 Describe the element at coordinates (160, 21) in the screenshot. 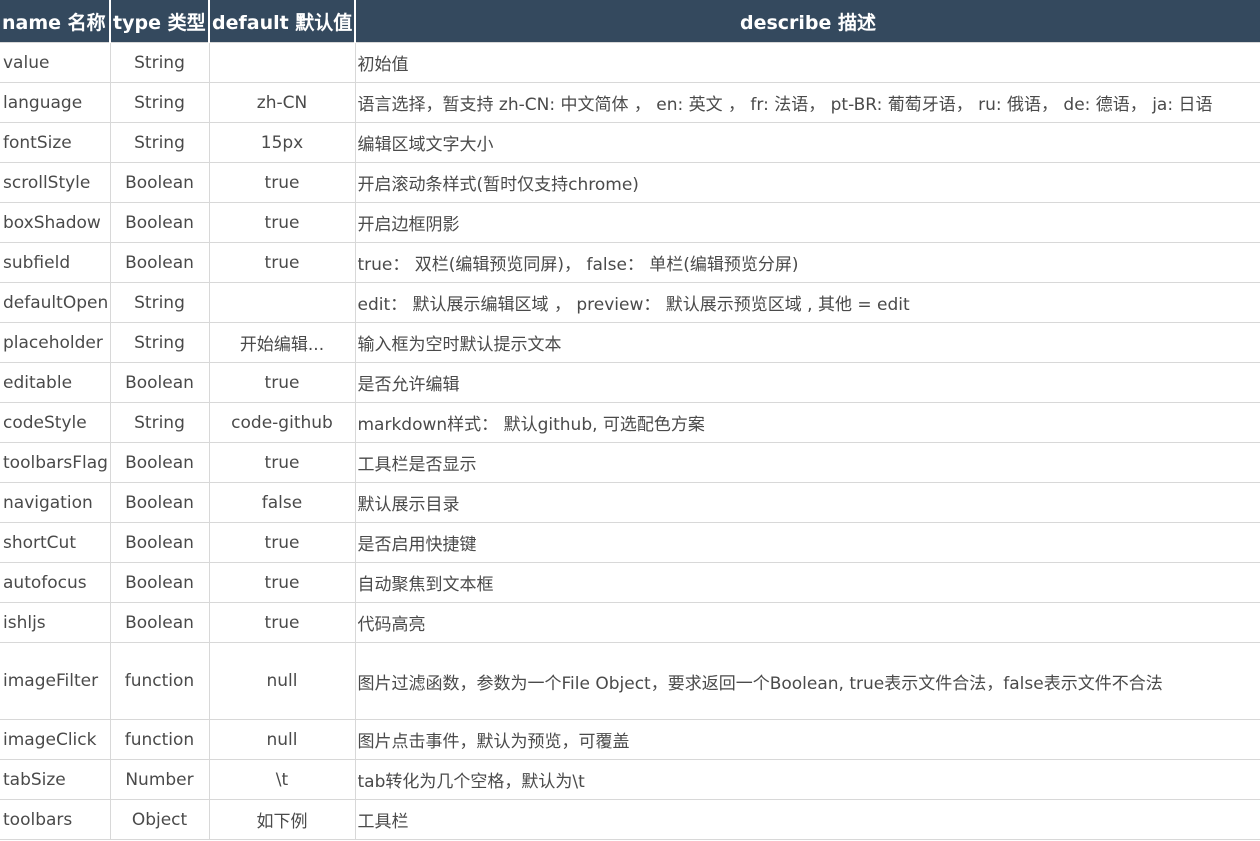

I see `header-type: type 类型` at that location.